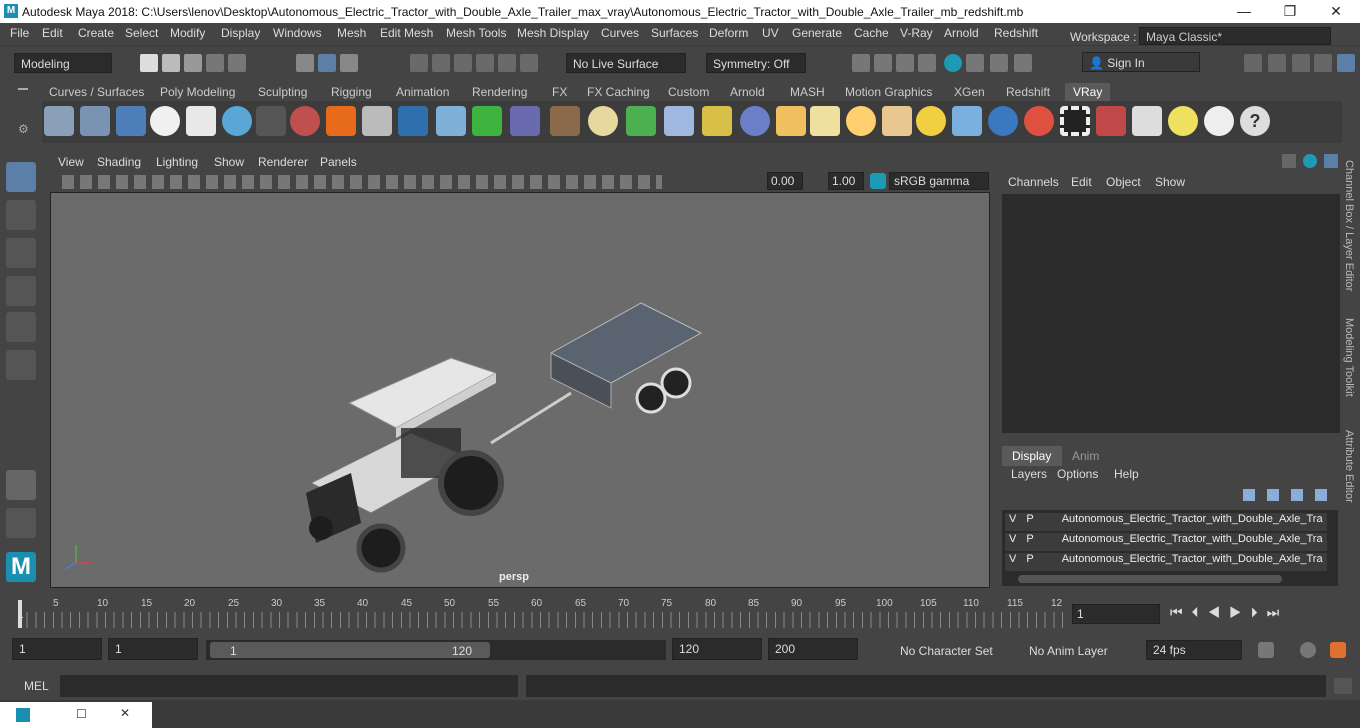 The width and height of the screenshot is (1360, 728). I want to click on render-current-frame-icon, so click(861, 63).